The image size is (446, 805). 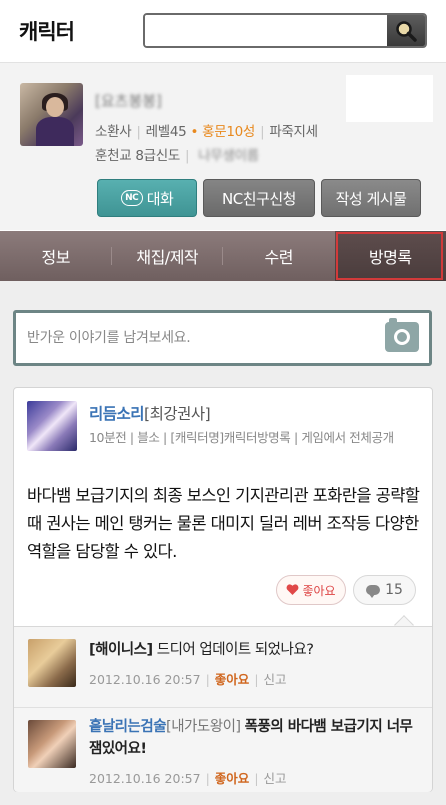 What do you see at coordinates (293, 132) in the screenshot?
I see `character-faction: 파죽지세` at bounding box center [293, 132].